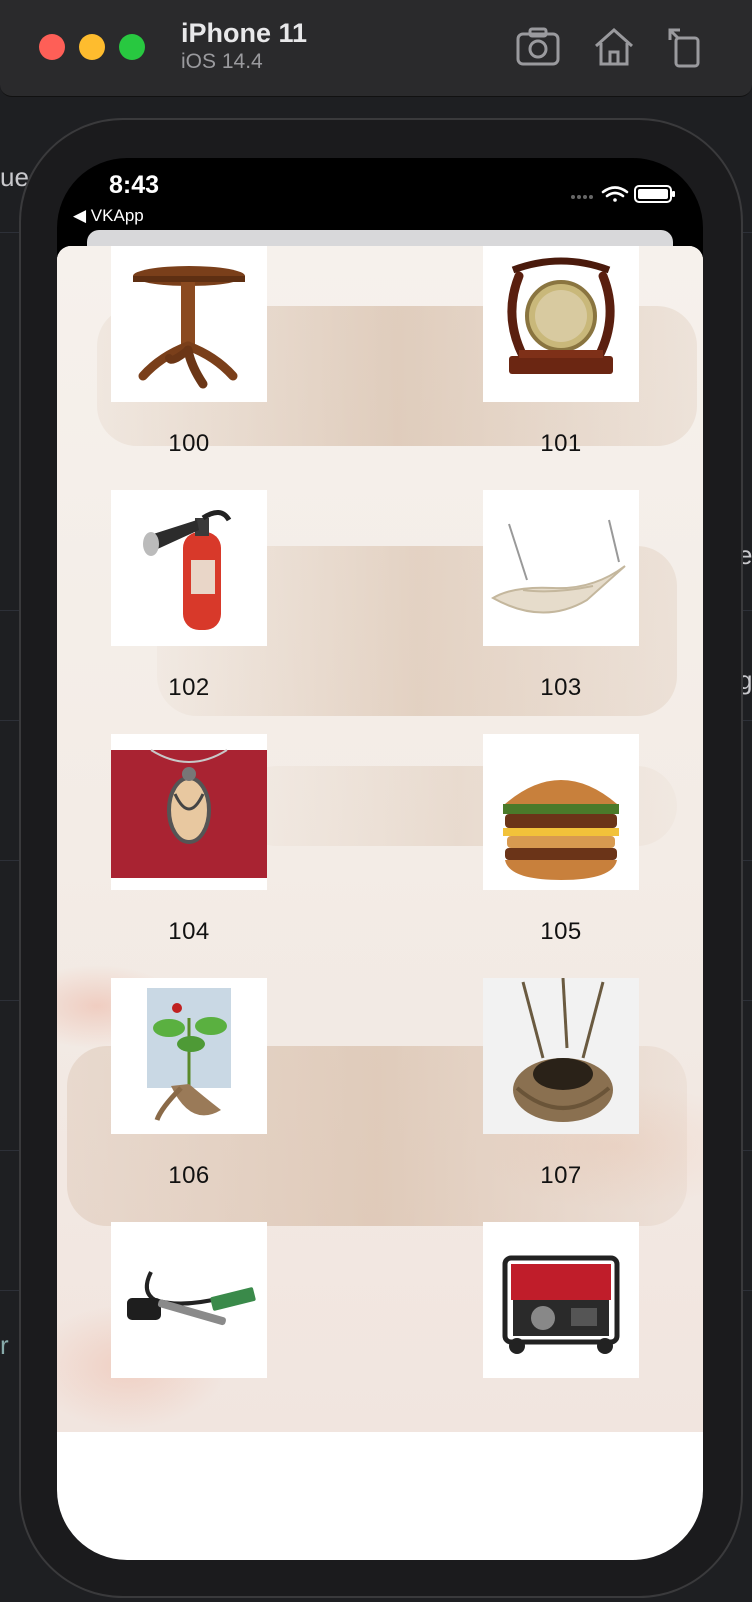  What do you see at coordinates (654, 194) in the screenshot?
I see `battery-icon` at bounding box center [654, 194].